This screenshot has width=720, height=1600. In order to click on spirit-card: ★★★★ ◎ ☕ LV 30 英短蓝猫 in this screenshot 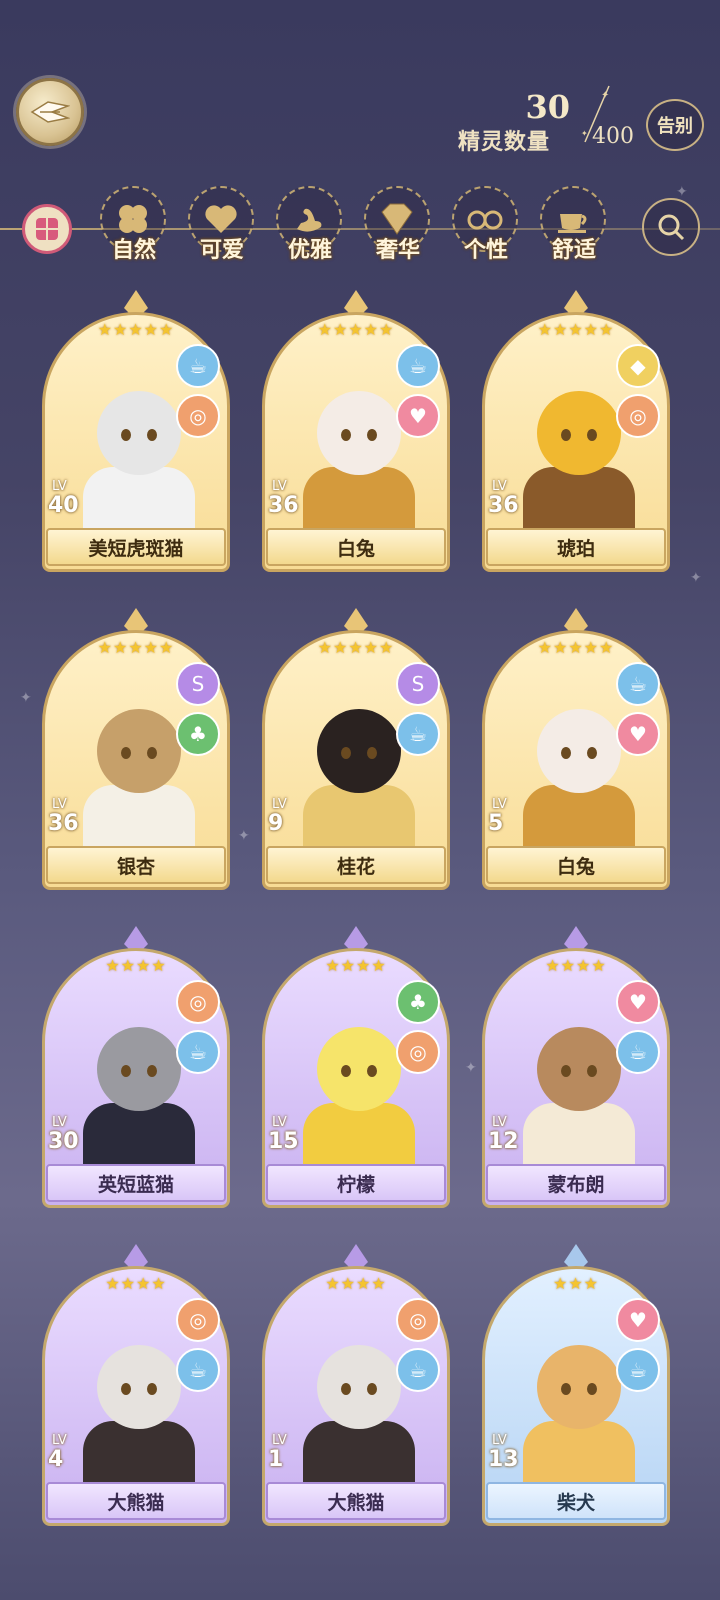, I will do `click(136, 1067)`.